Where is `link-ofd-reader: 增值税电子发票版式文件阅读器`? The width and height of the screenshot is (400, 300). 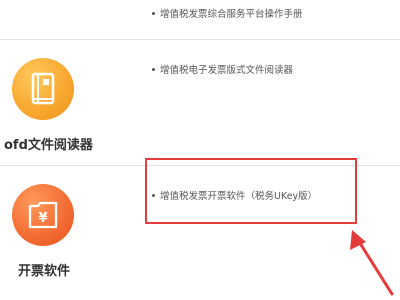 link-ofd-reader: 增值税电子发票版式文件阅读器 is located at coordinates (222, 69).